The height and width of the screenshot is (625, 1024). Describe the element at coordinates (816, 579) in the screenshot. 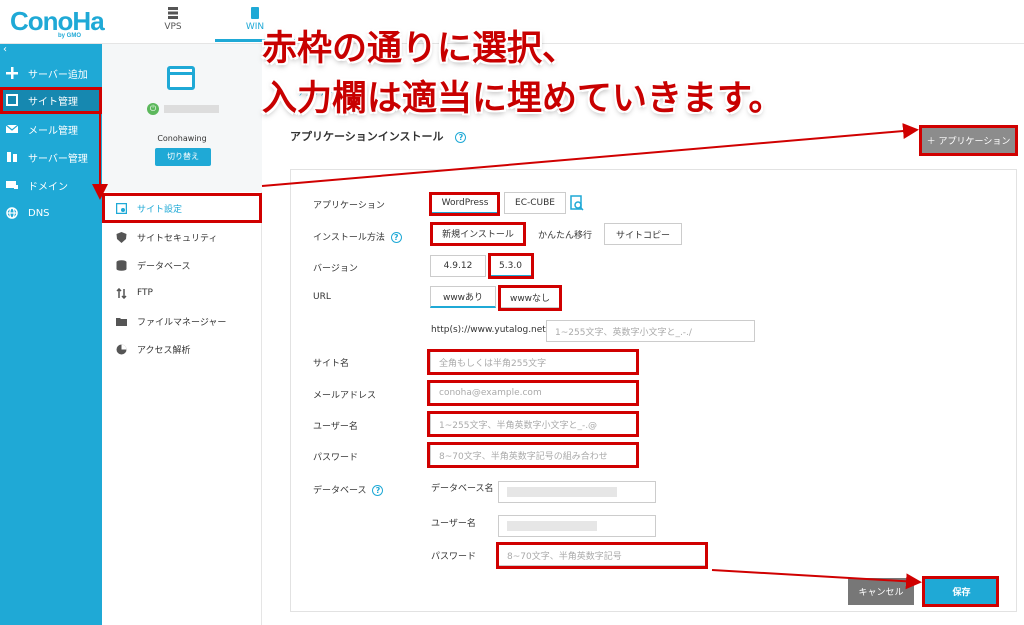

I see `arrow-to-save` at that location.